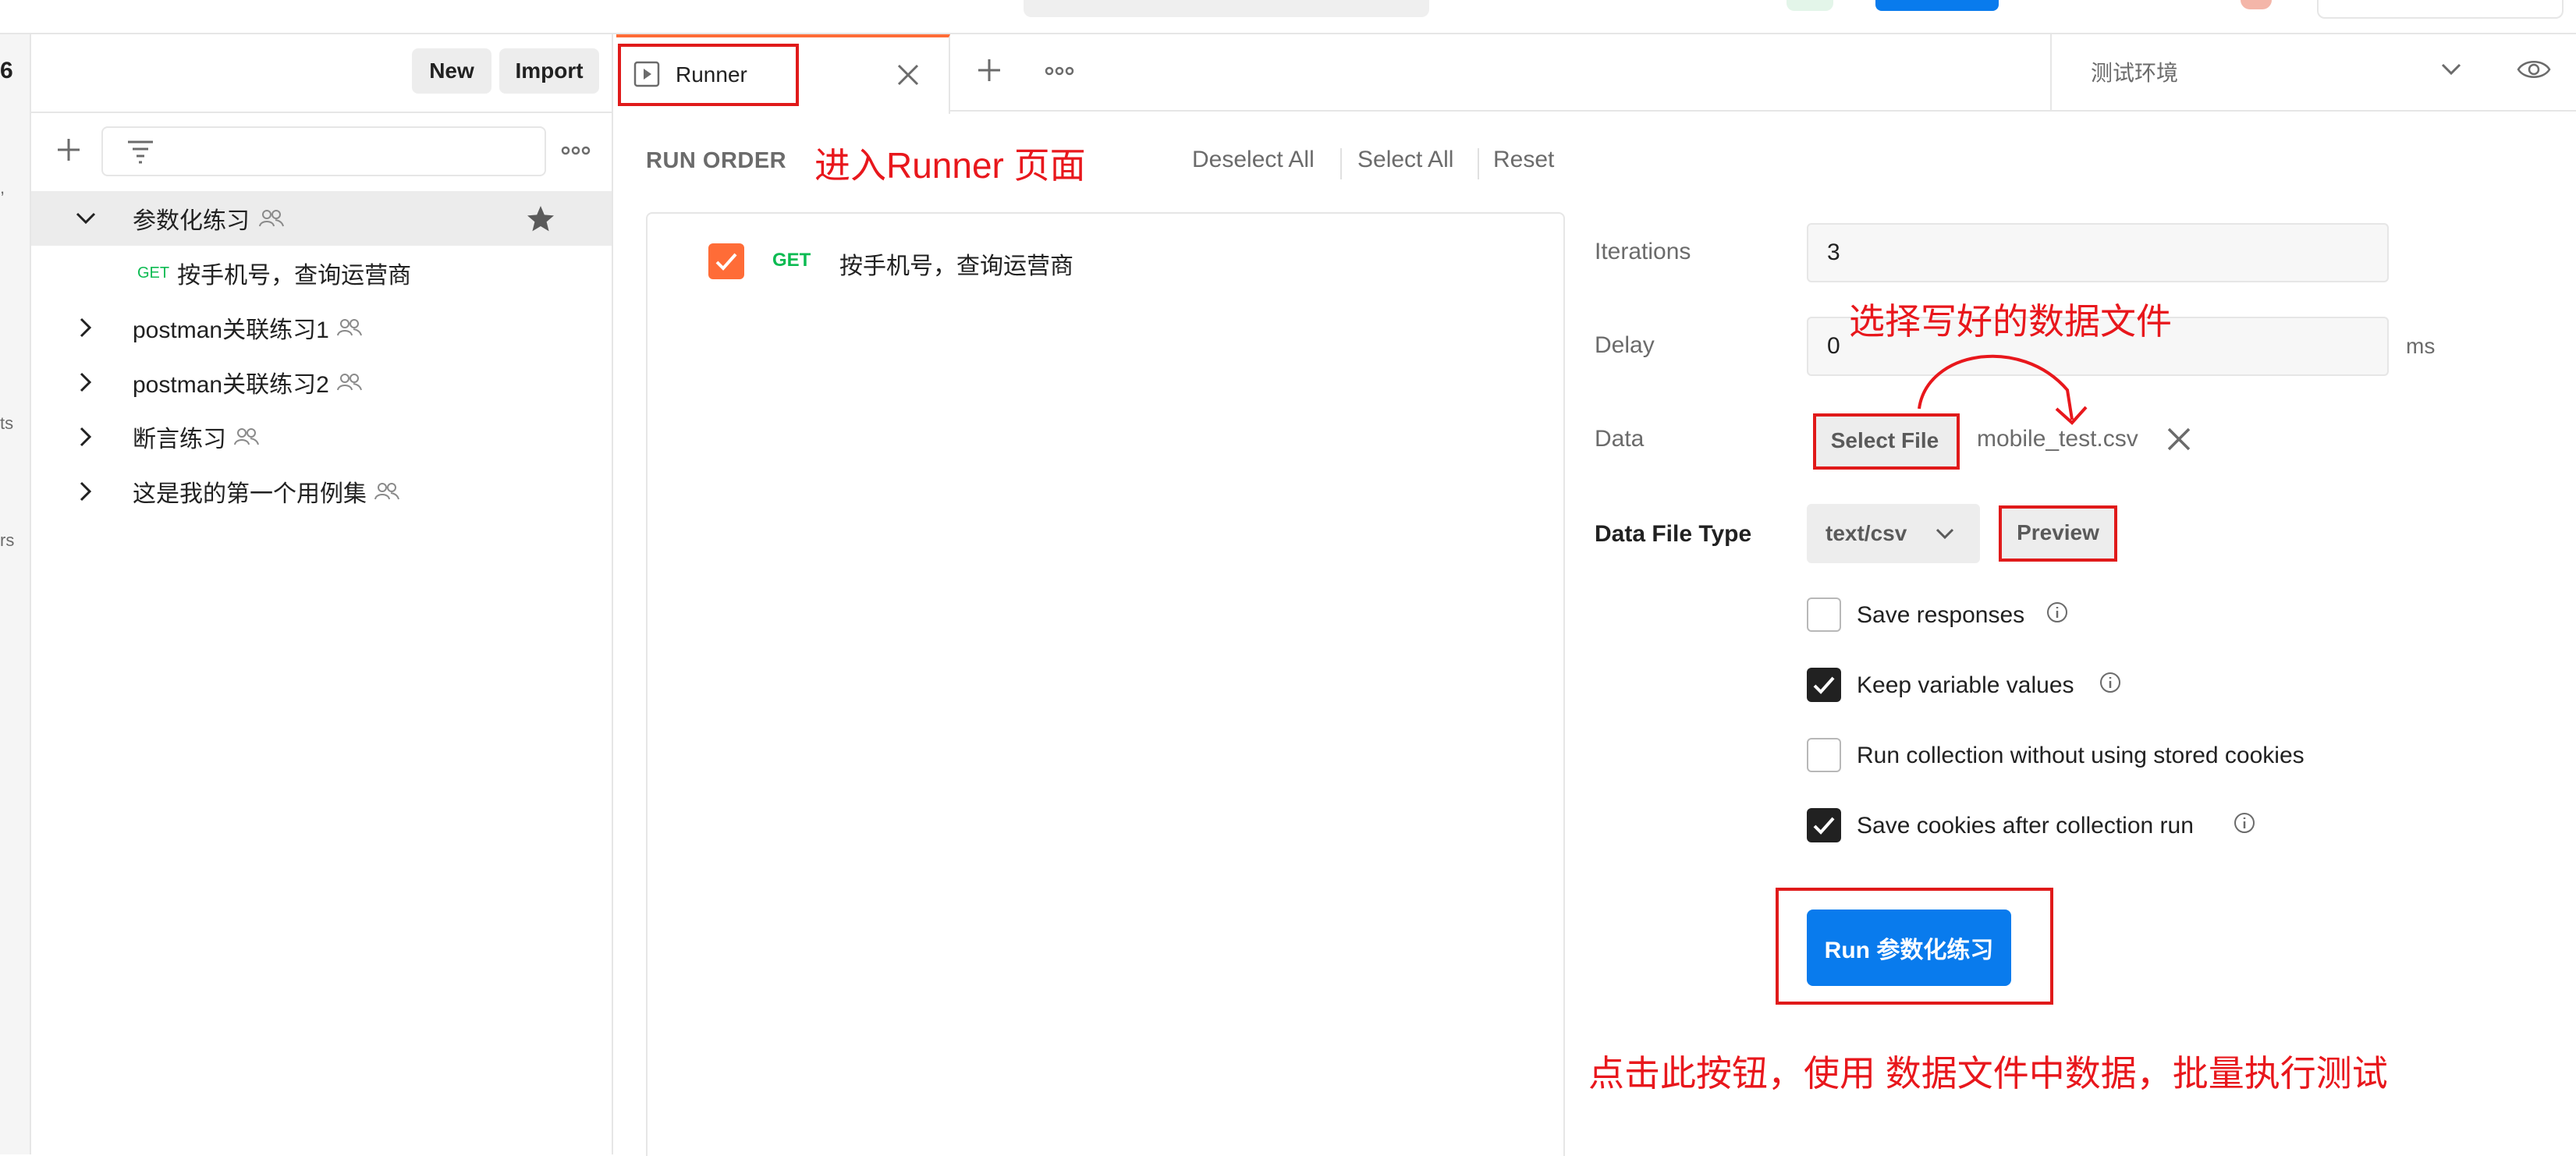 Image resolution: width=2576 pixels, height=1156 pixels. I want to click on collection-filter-input, so click(323, 151).